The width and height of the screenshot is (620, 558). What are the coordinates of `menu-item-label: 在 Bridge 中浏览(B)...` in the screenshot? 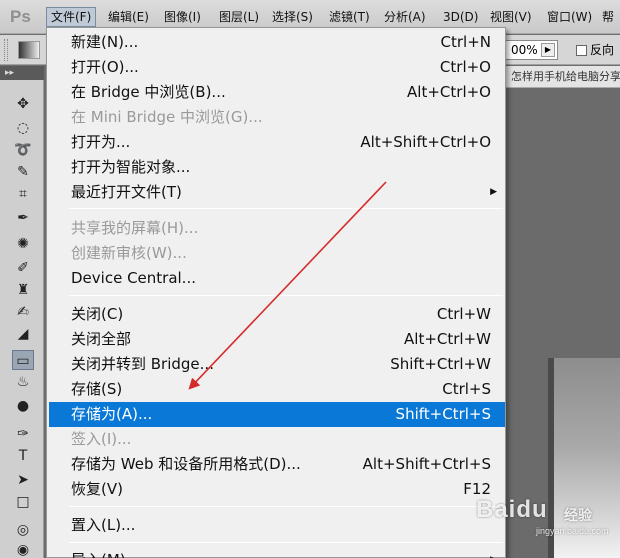 It's located at (148, 92).